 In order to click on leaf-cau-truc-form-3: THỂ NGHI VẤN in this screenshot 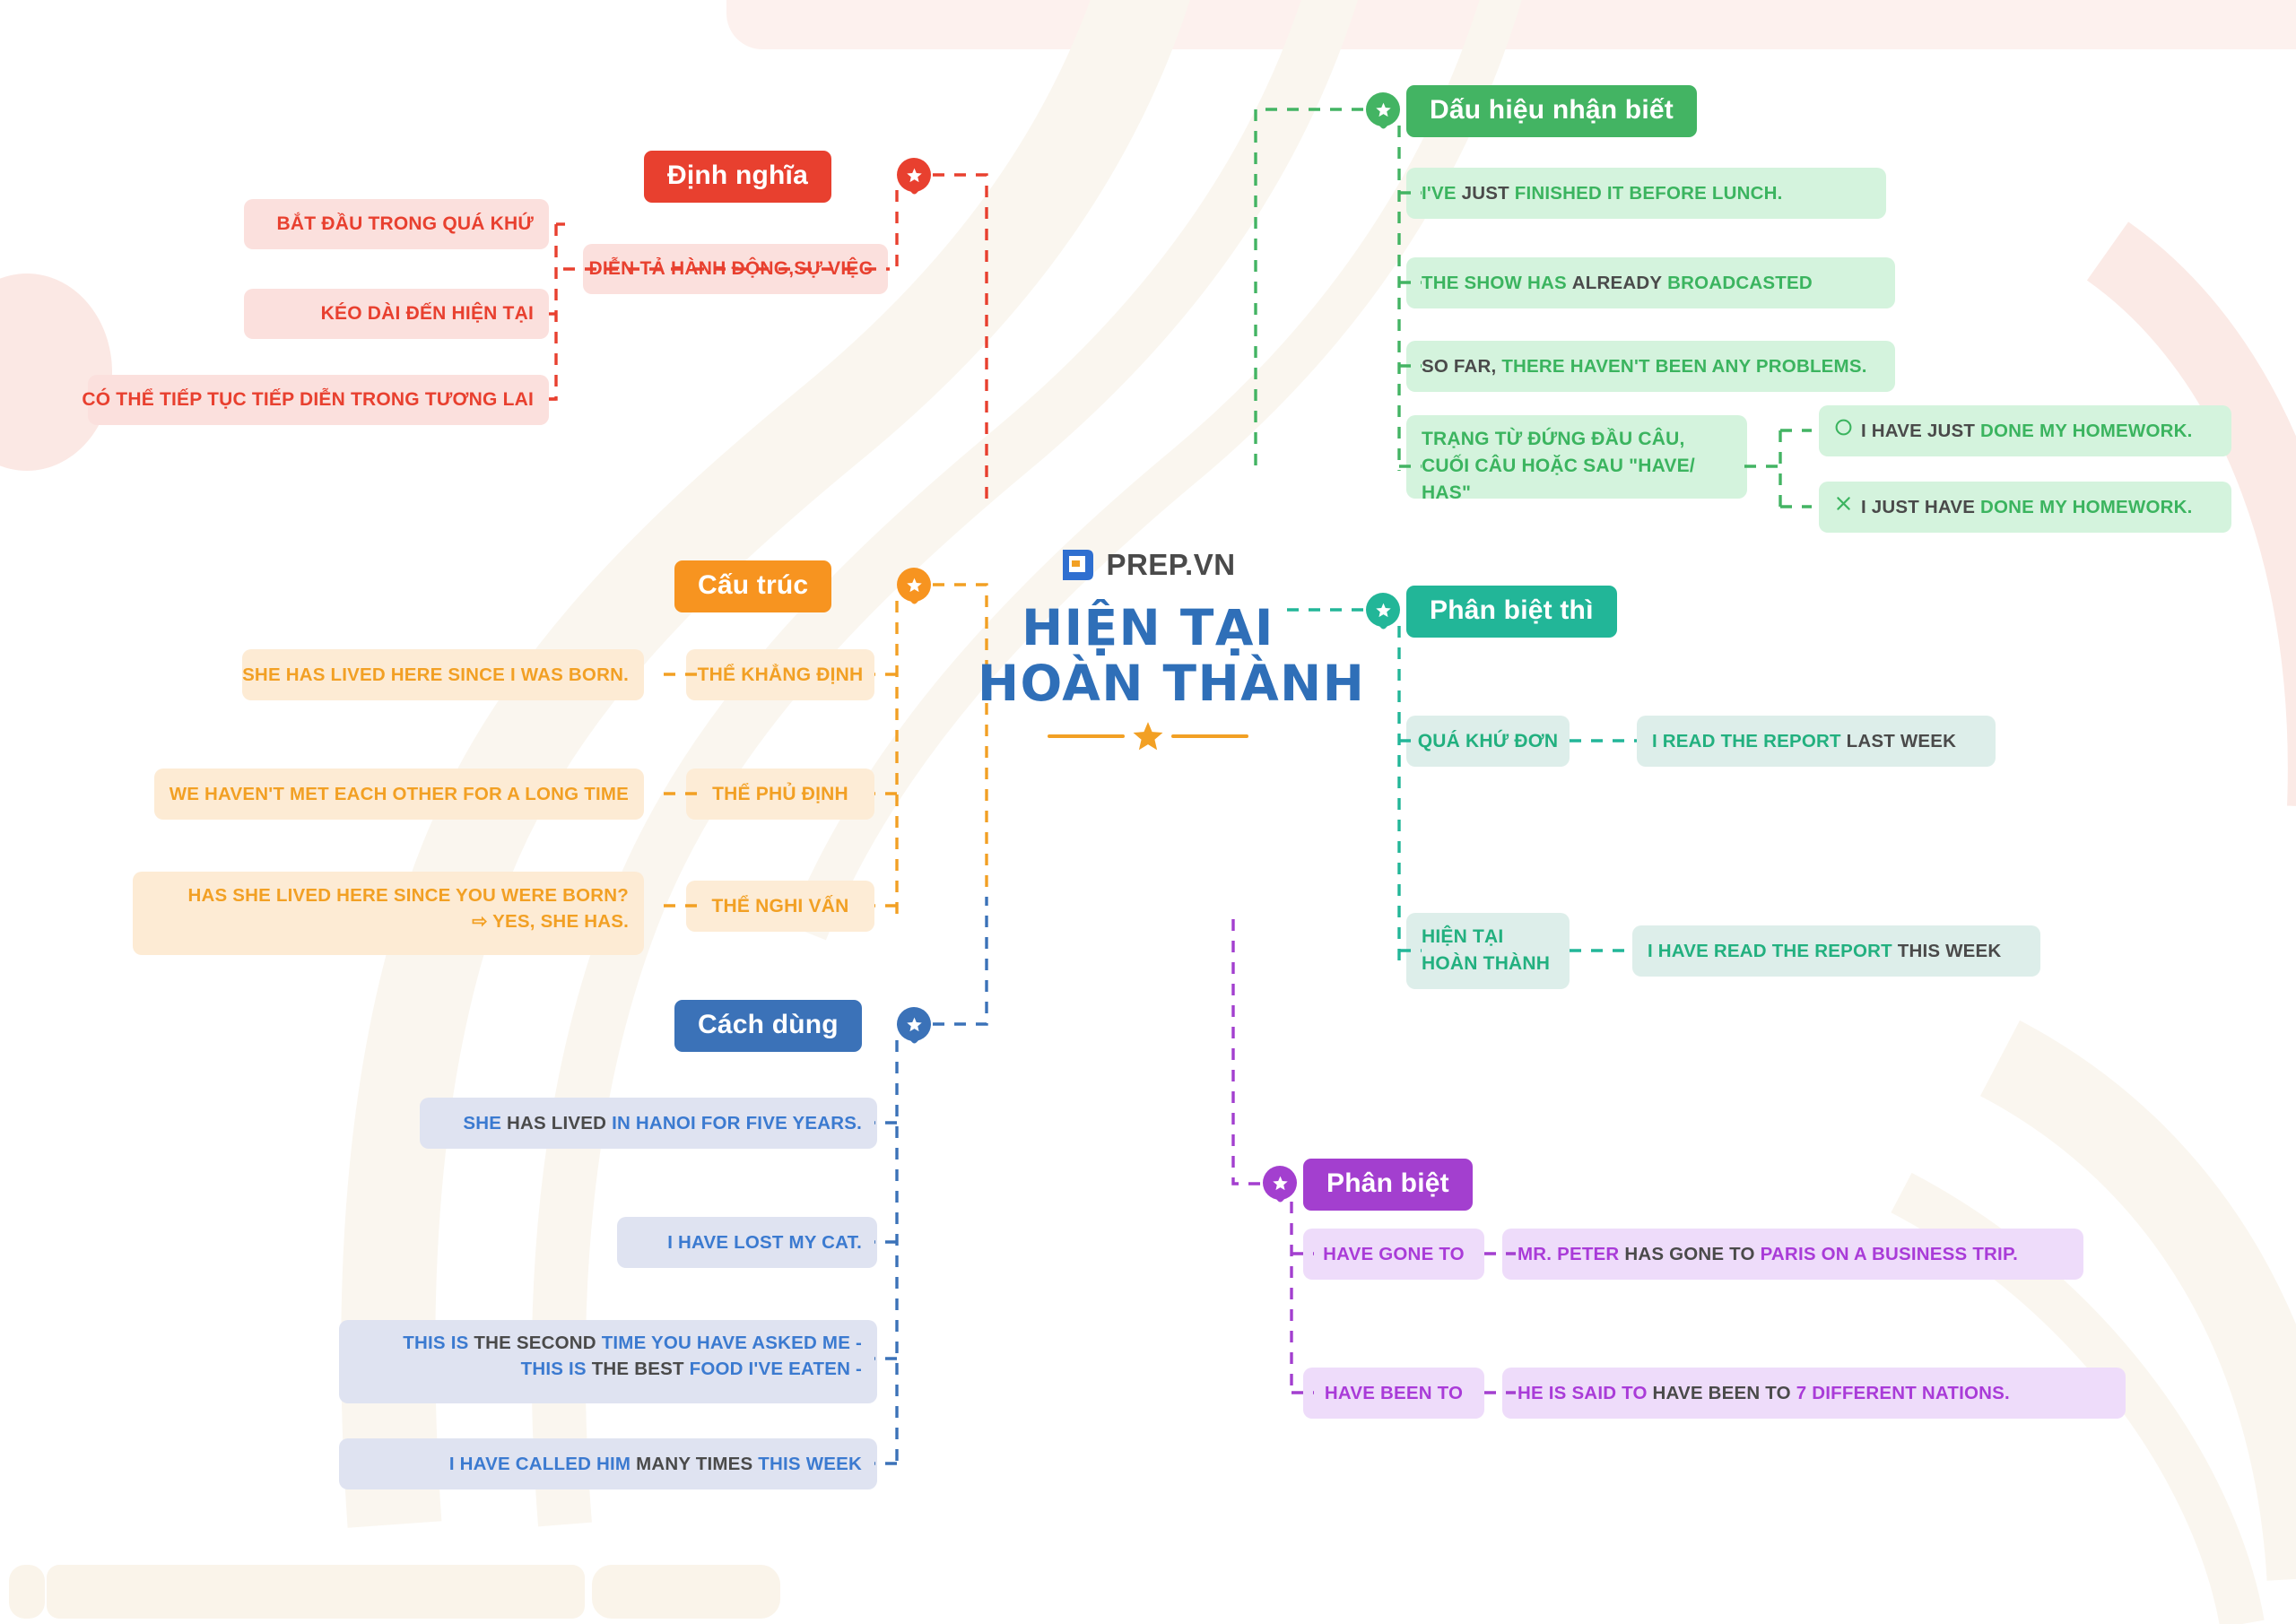, I will do `click(780, 906)`.